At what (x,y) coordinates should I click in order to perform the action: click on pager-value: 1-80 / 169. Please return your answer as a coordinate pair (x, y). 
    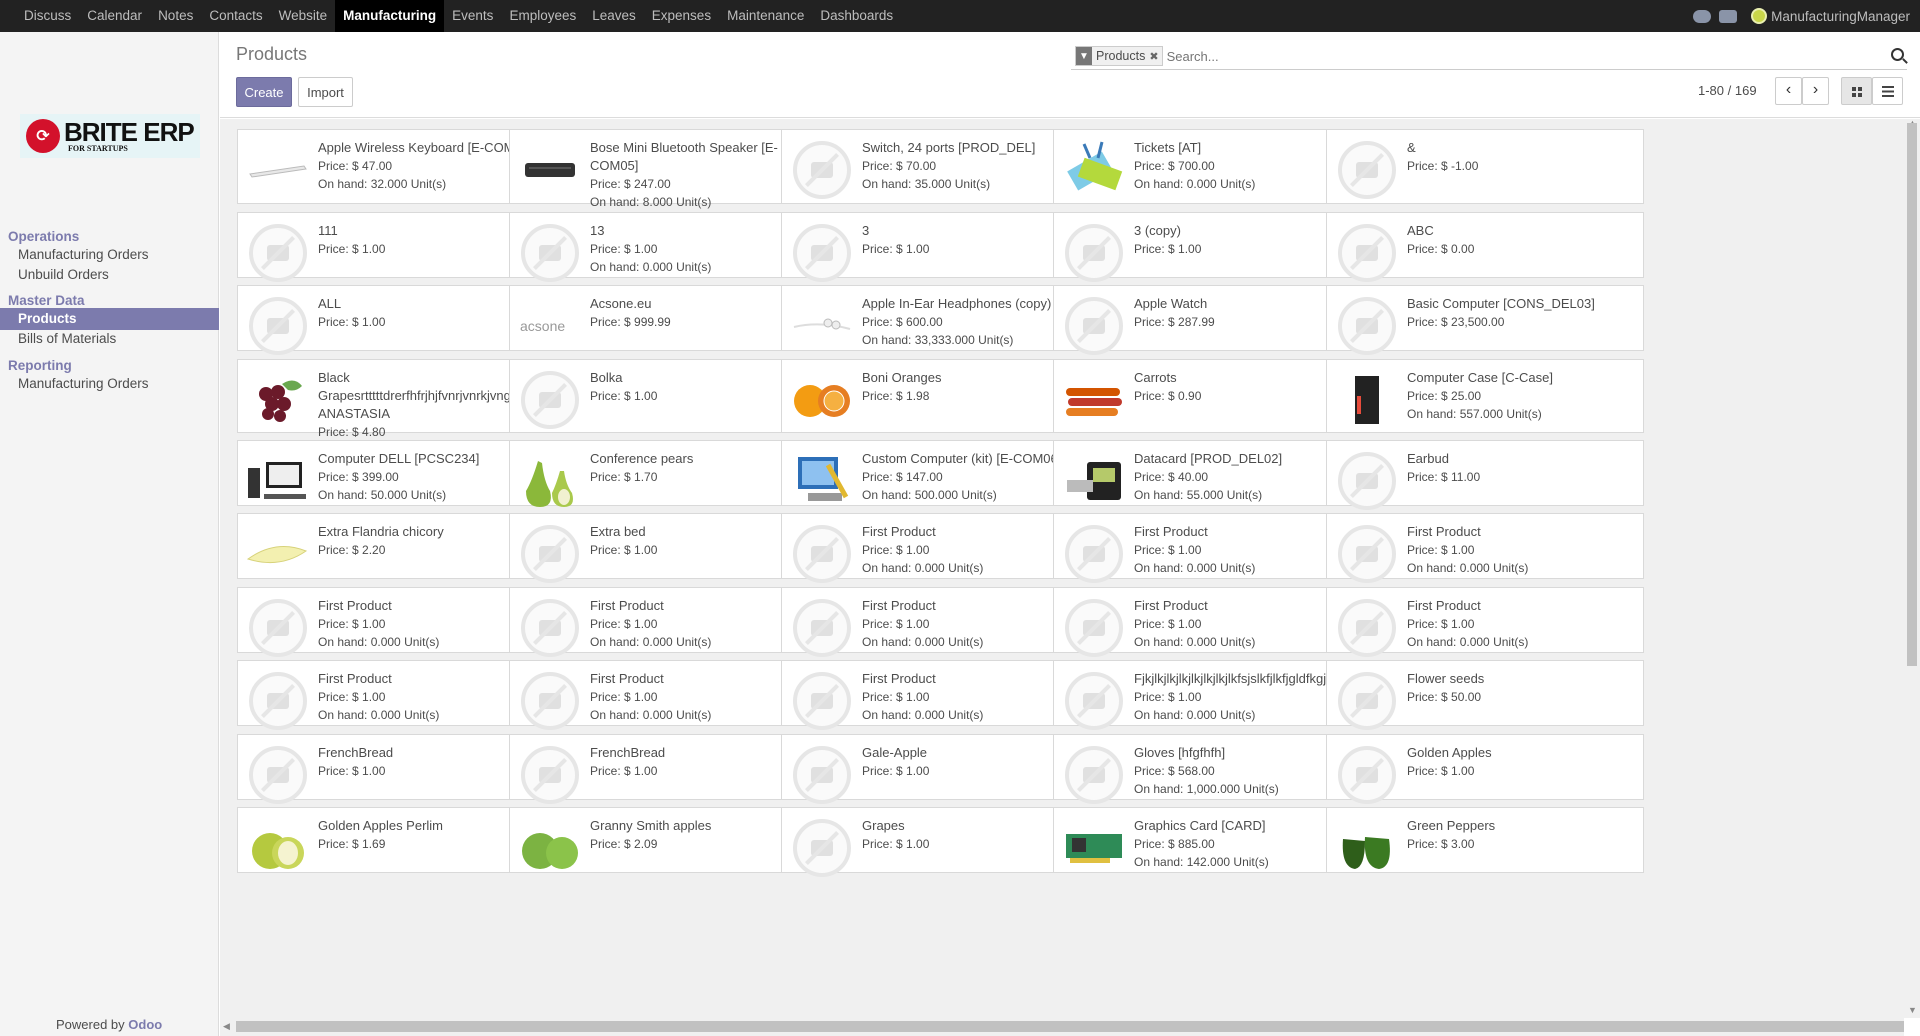
    Looking at the image, I should click on (1727, 90).